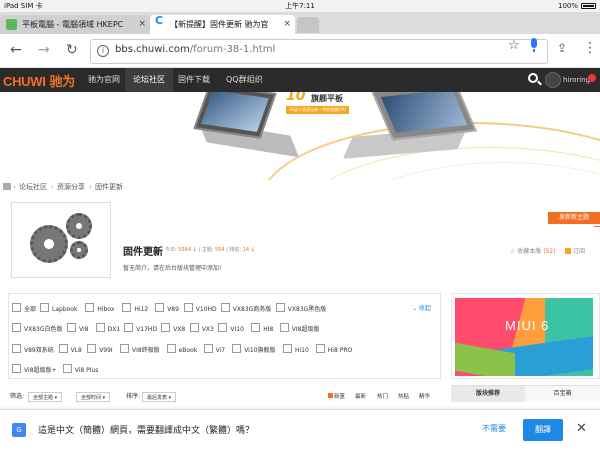  I want to click on tab-title: 平板電腦 - 電腦領域 HKEPC, so click(73, 24).